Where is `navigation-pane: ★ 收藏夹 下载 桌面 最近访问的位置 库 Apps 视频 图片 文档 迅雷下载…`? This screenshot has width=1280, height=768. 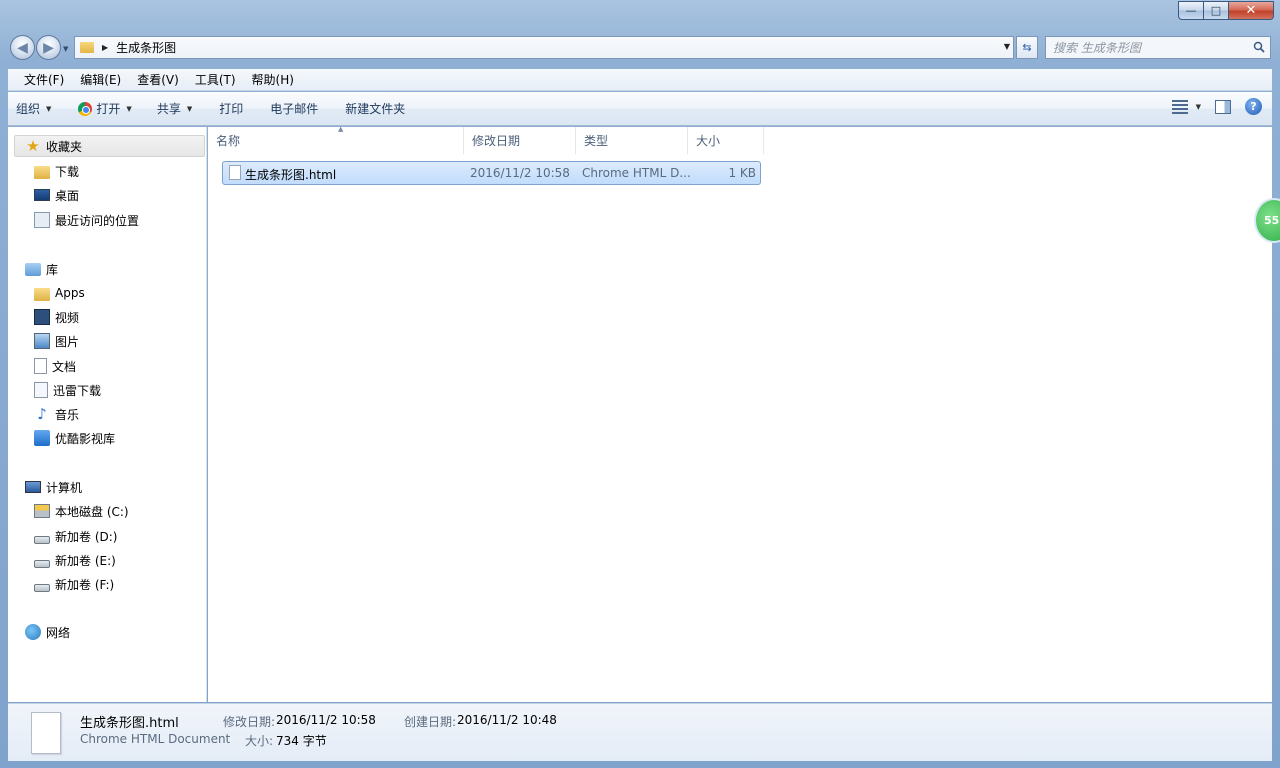 navigation-pane: ★ 收藏夹 下载 桌面 最近访问的位置 库 Apps 视频 图片 文档 迅雷下载… is located at coordinates (107, 414).